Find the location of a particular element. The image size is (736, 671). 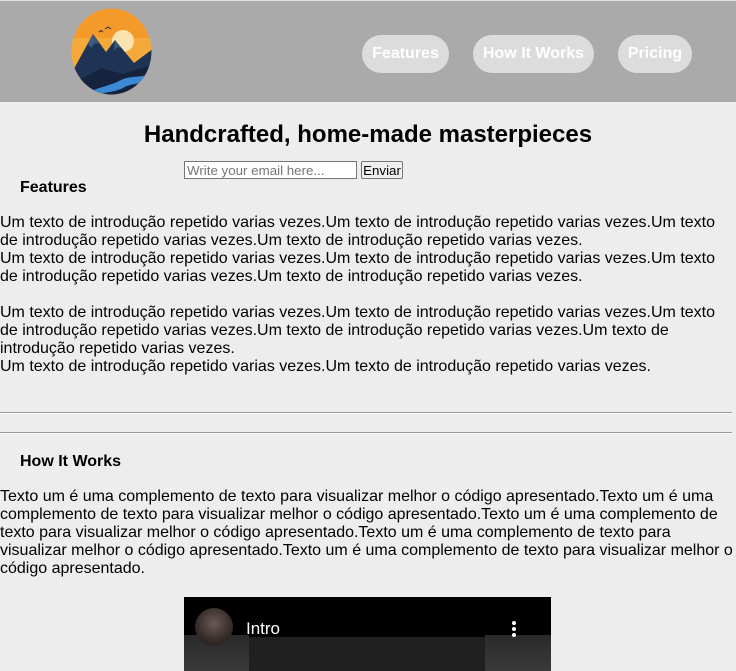

video-title: Intro is located at coordinates (263, 629).